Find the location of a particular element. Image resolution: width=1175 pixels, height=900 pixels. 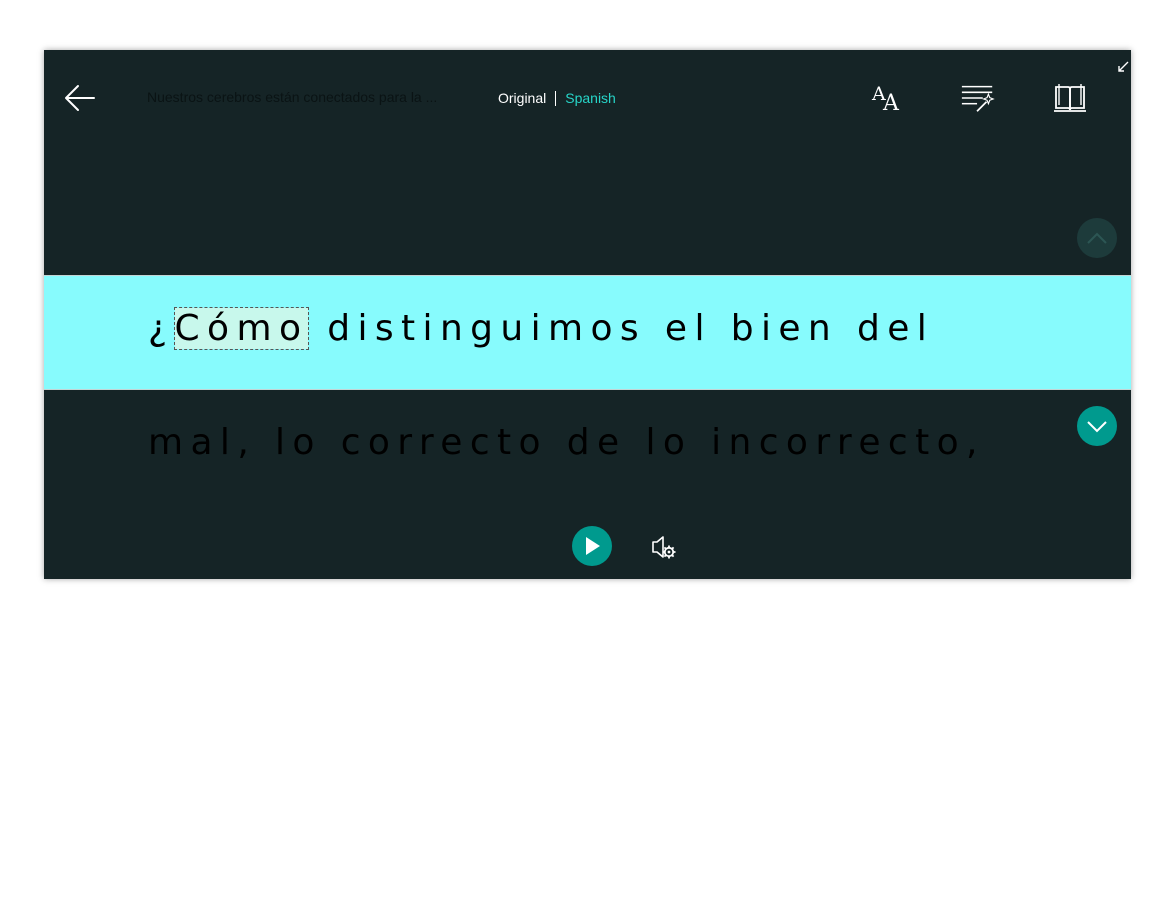

text-preferences-button: A A is located at coordinates (888, 98).